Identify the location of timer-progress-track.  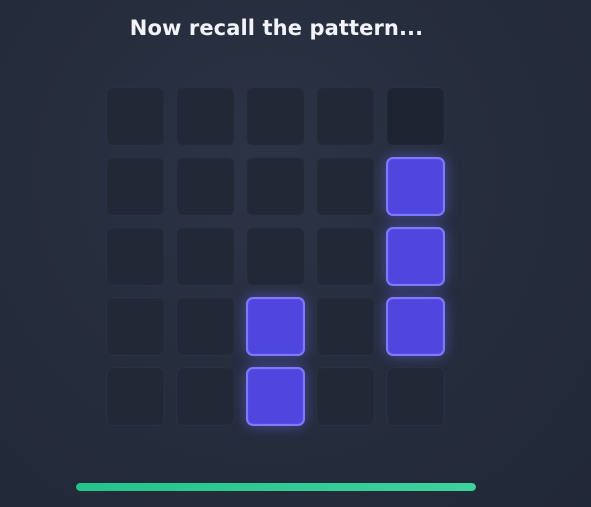
(276, 487).